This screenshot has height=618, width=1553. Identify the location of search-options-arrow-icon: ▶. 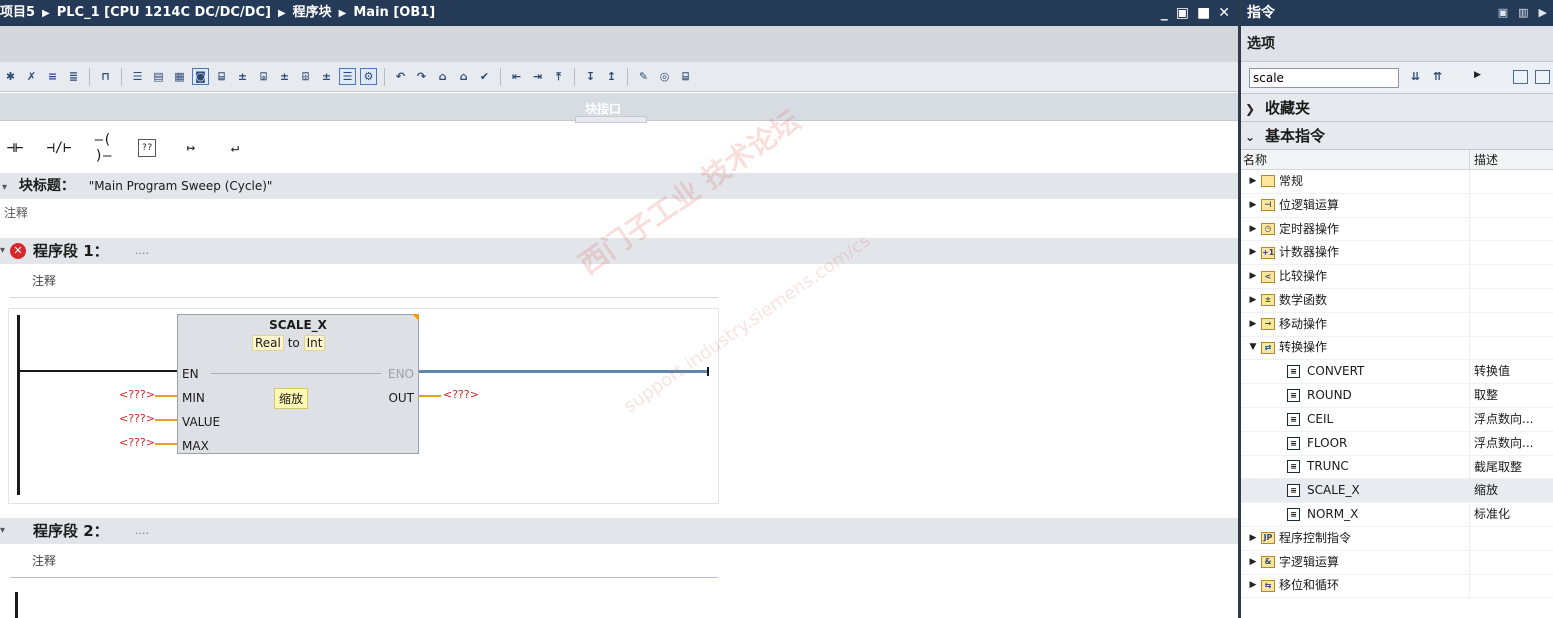
(1477, 75).